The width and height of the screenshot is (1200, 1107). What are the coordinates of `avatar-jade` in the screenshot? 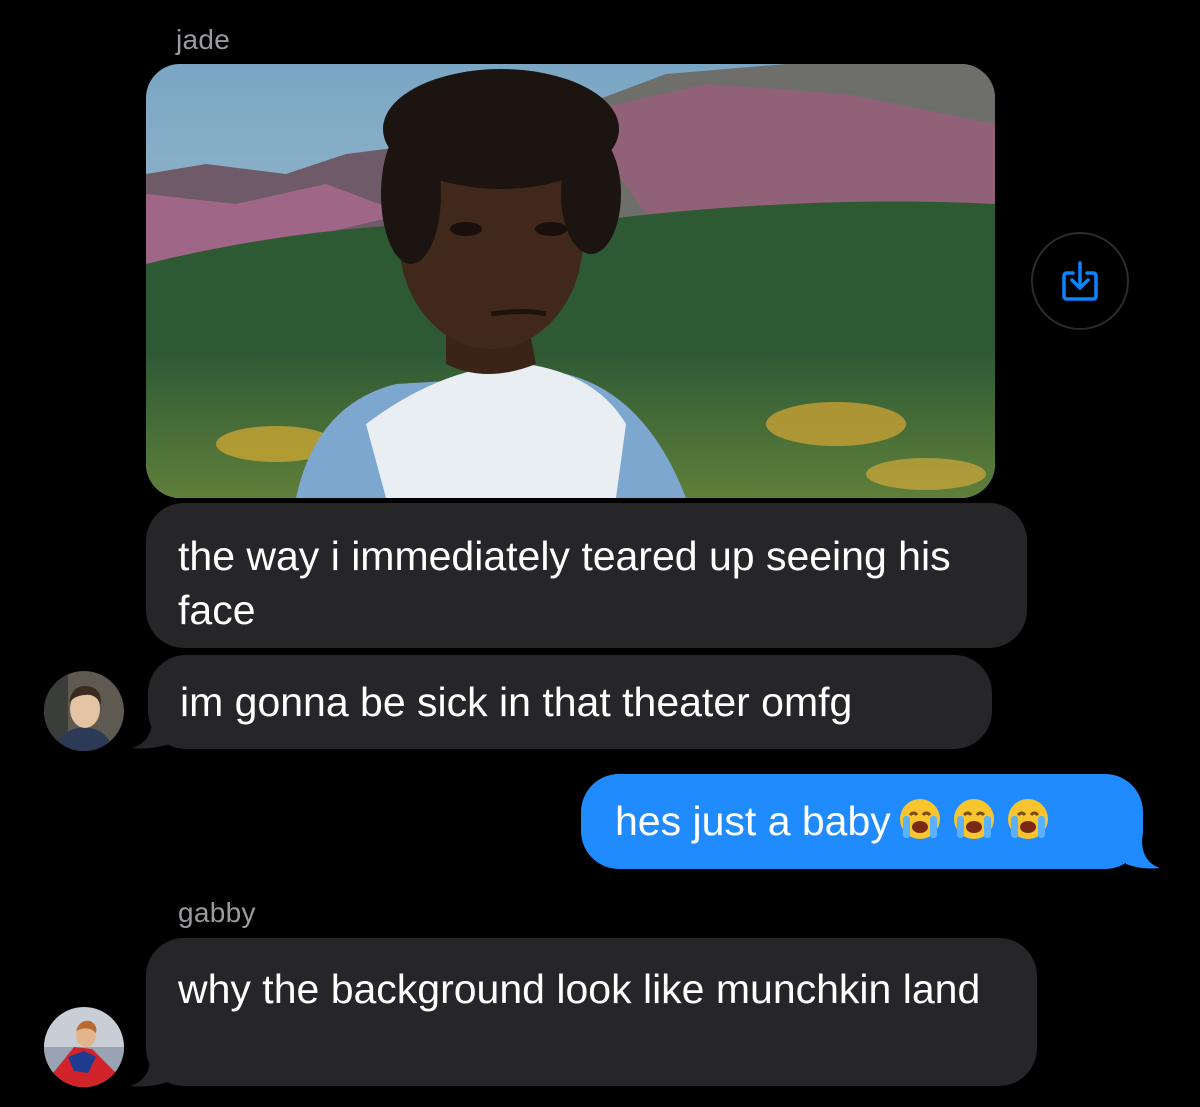 It's located at (84, 711).